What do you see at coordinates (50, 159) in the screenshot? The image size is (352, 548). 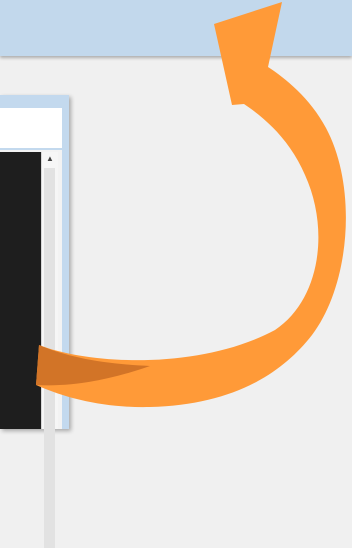 I see `scroll-up-icon: ▲` at bounding box center [50, 159].